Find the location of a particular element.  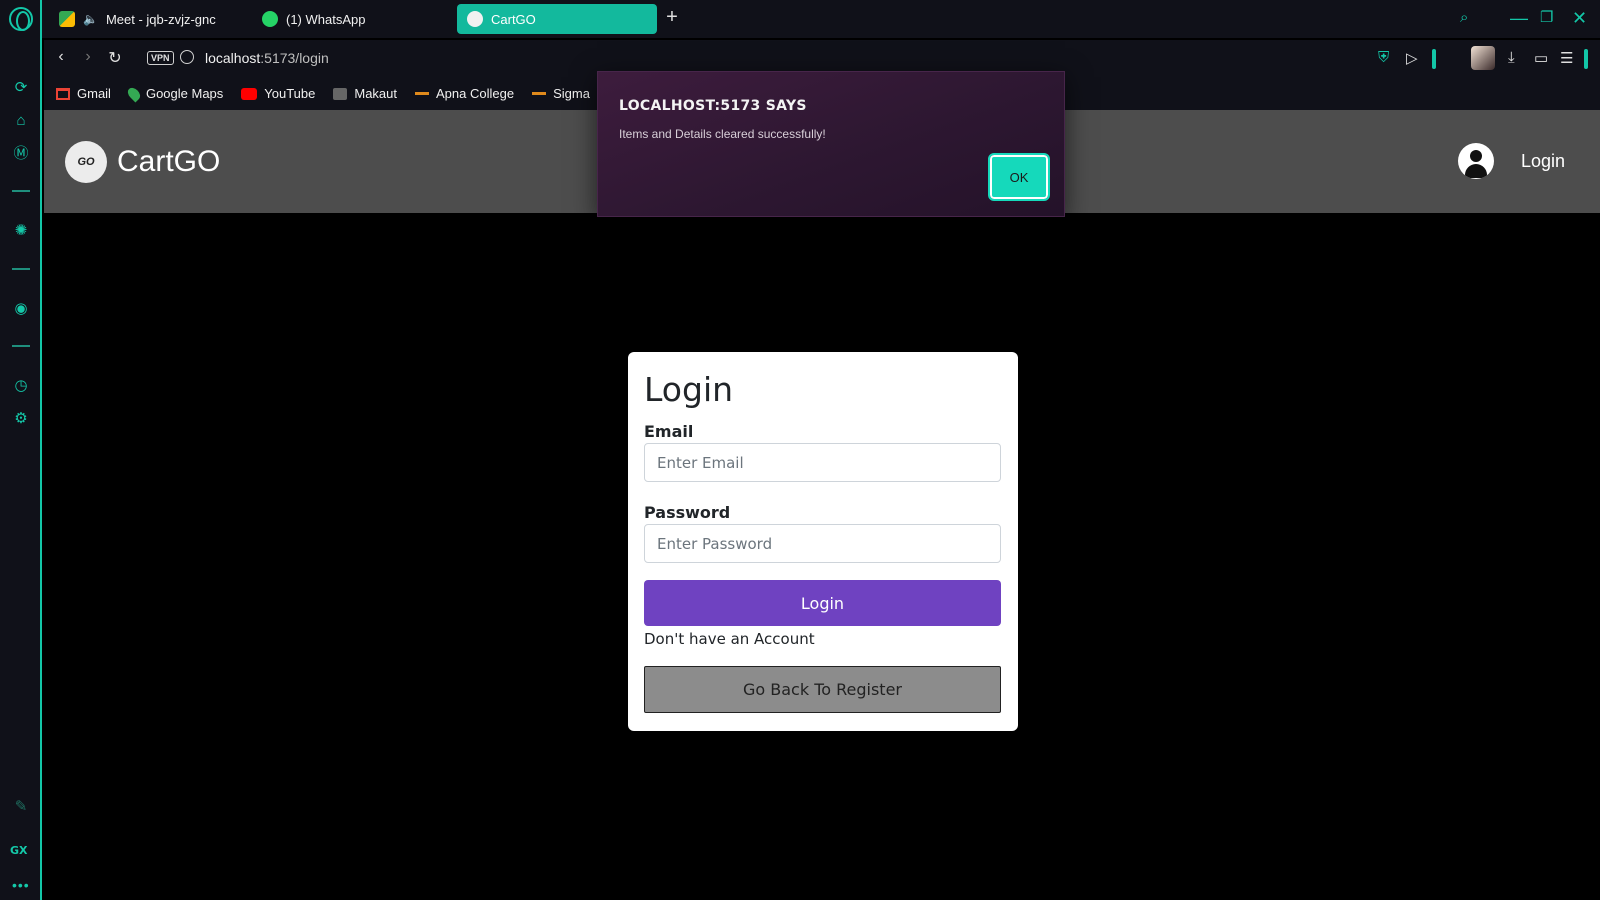

no-account-text: Don't have an Account is located at coordinates (729, 639).